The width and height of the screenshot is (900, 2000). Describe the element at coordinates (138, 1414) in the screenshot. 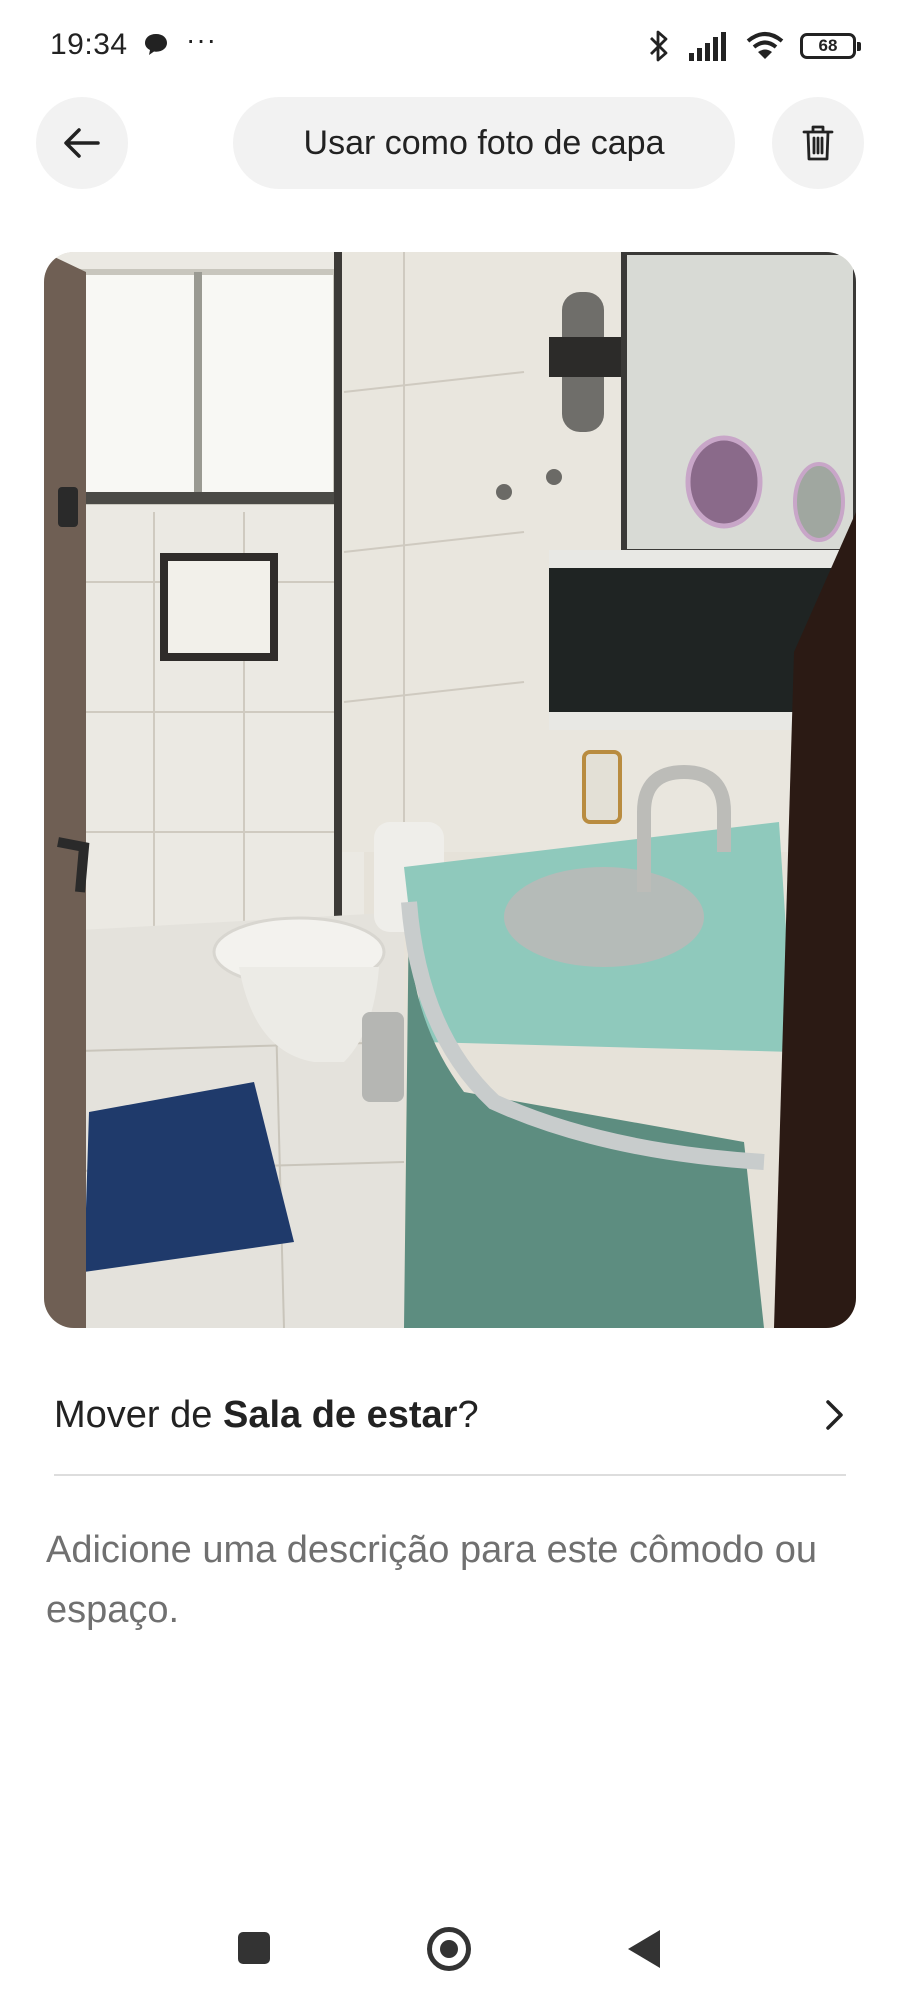

I see `move-room-prefix: Mover de` at that location.